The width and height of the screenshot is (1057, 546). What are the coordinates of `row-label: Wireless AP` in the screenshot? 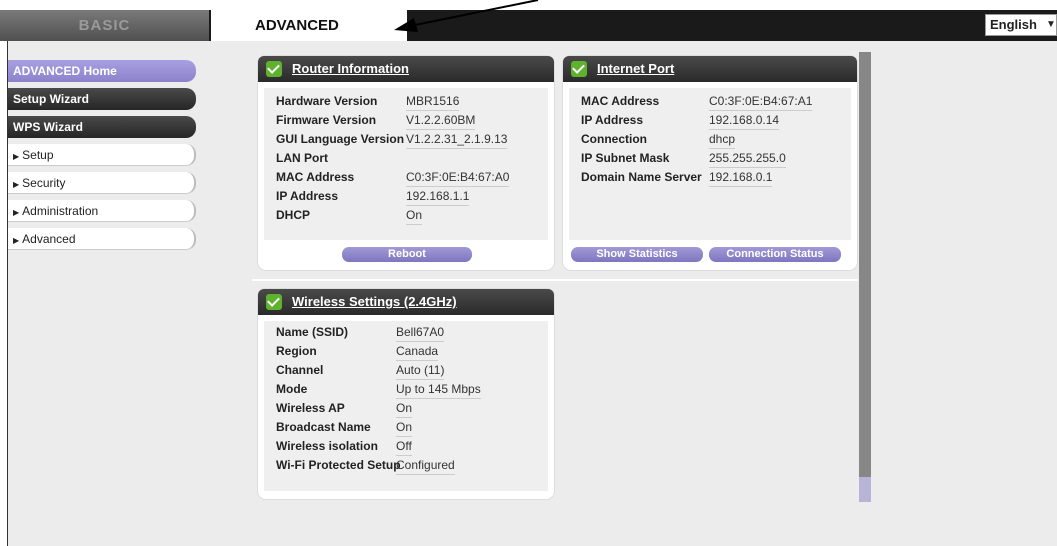 It's located at (310, 408).